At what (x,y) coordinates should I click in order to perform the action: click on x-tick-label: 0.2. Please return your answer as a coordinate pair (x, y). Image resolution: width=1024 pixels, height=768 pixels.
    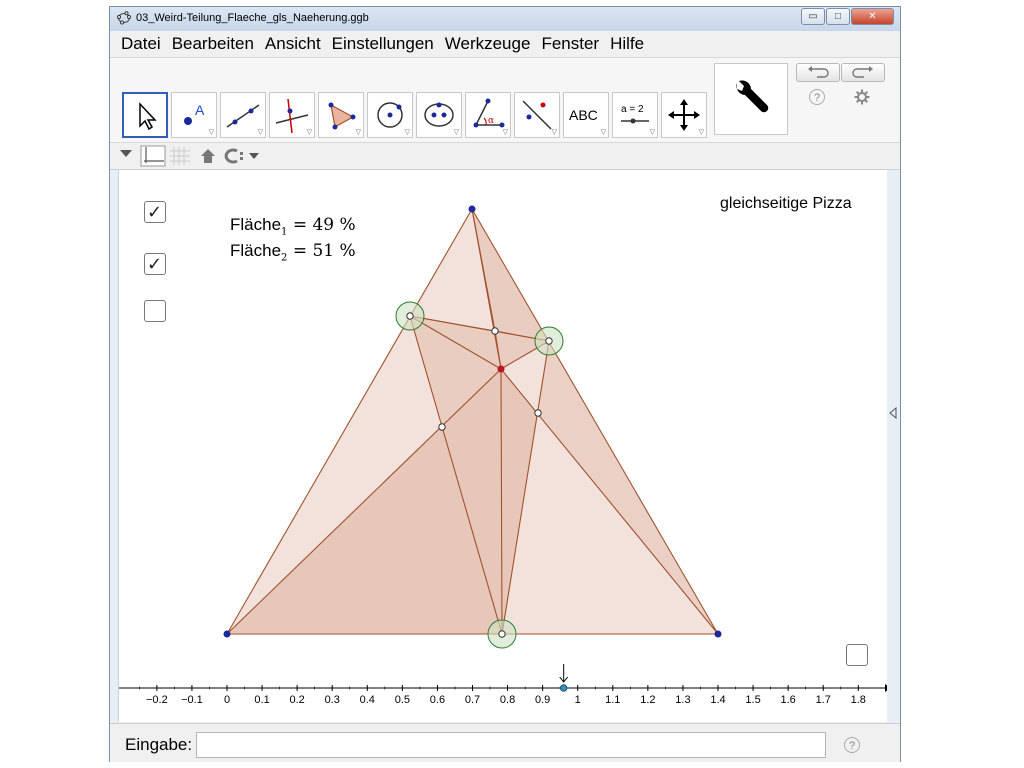
    Looking at the image, I should click on (296, 700).